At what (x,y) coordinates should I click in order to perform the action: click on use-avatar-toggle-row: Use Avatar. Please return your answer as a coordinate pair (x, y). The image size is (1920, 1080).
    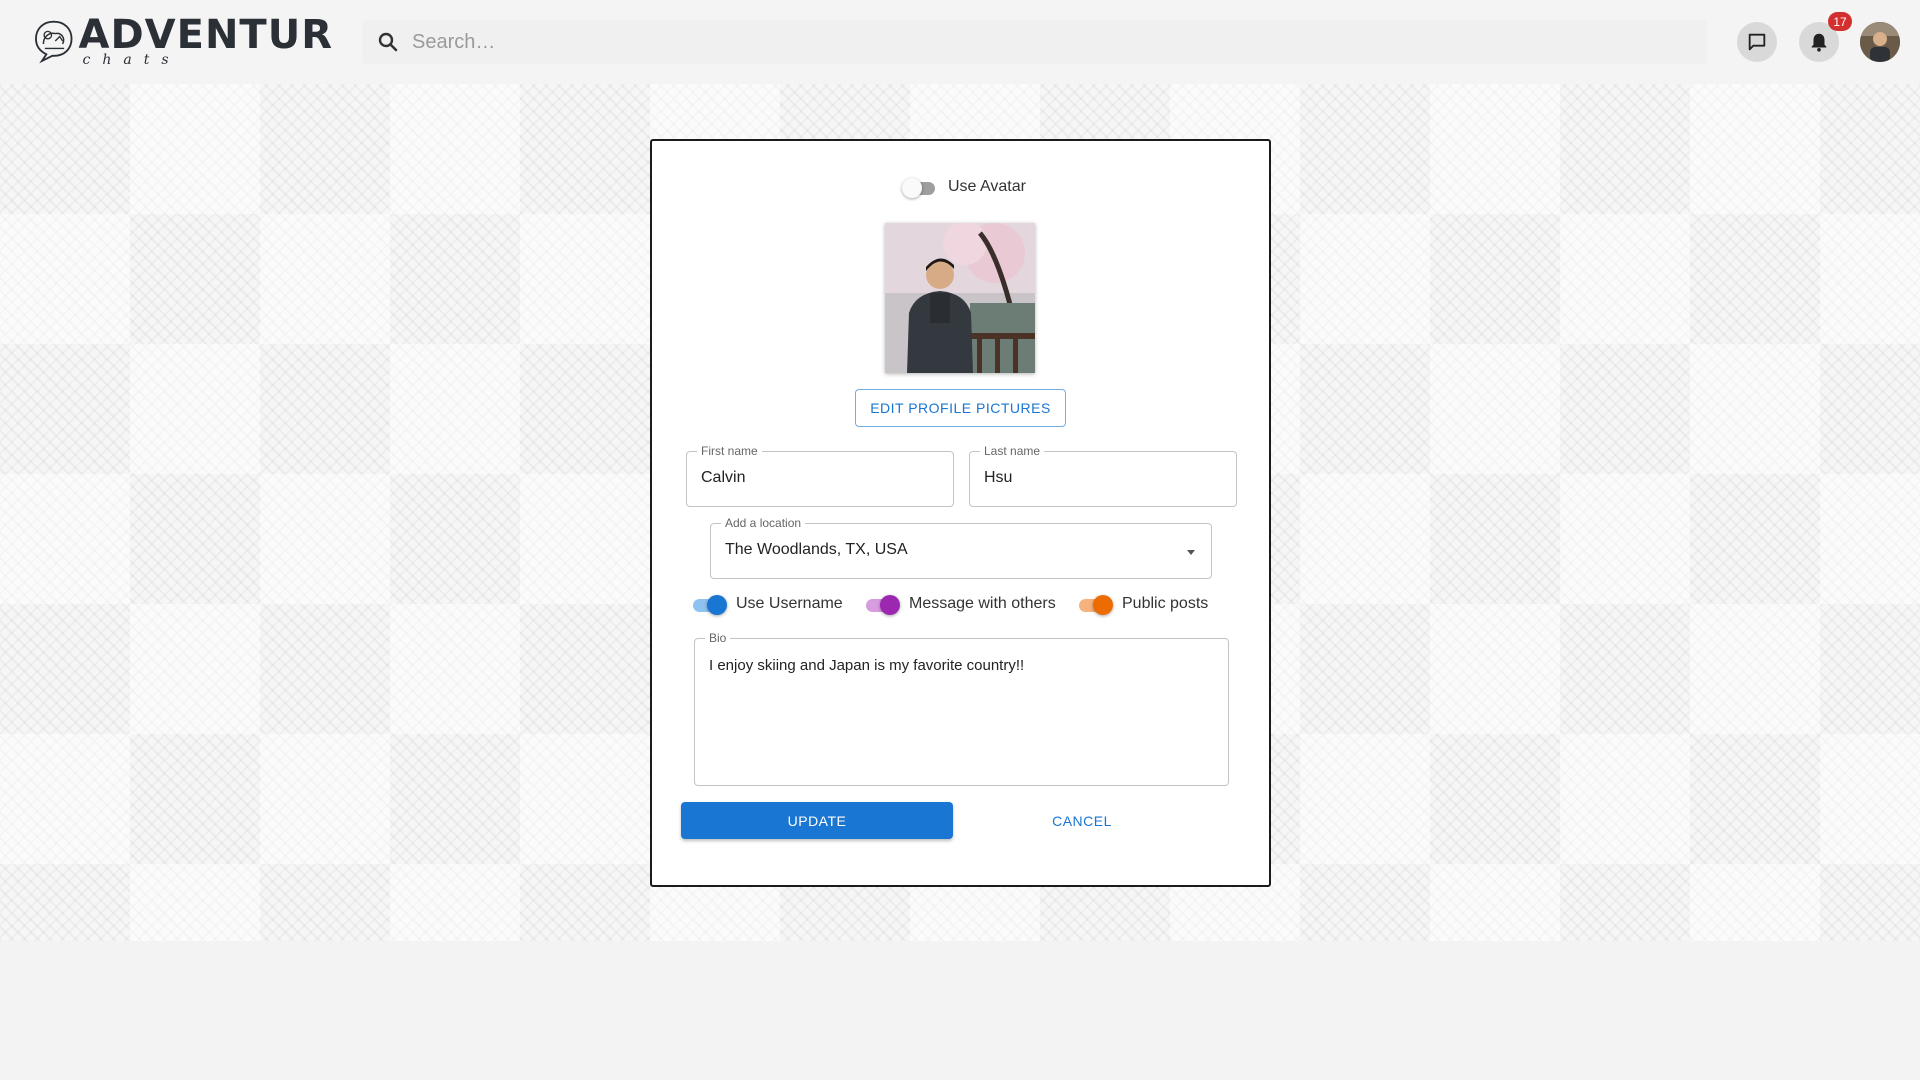
    Looking at the image, I should click on (964, 187).